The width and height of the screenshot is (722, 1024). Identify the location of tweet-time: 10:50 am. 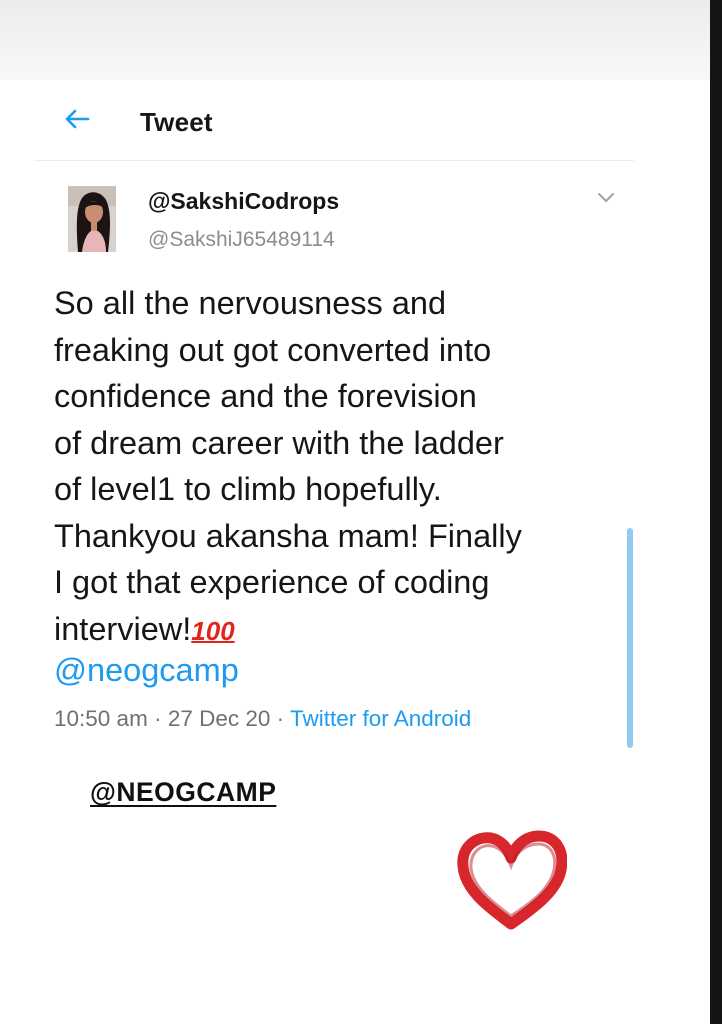
(101, 718).